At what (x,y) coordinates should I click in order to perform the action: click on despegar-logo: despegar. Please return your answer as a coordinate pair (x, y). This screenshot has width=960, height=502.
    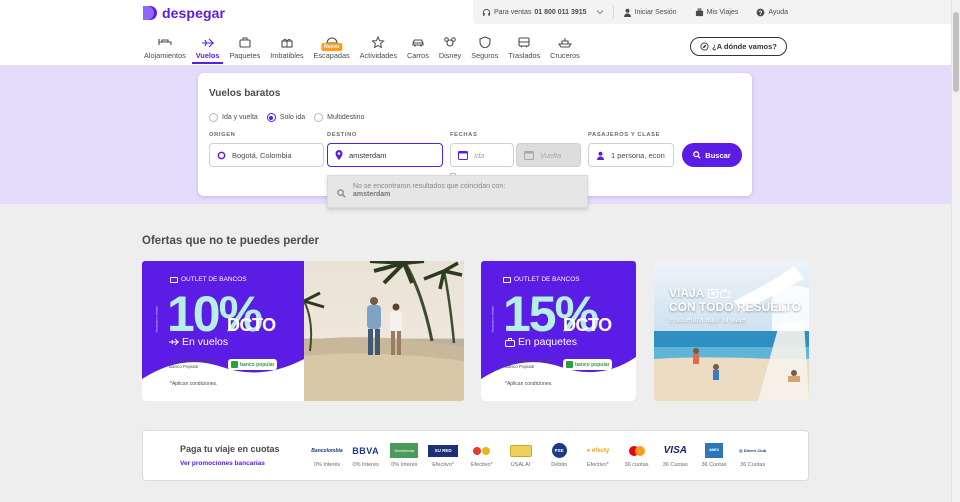
    Looking at the image, I should click on (183, 13).